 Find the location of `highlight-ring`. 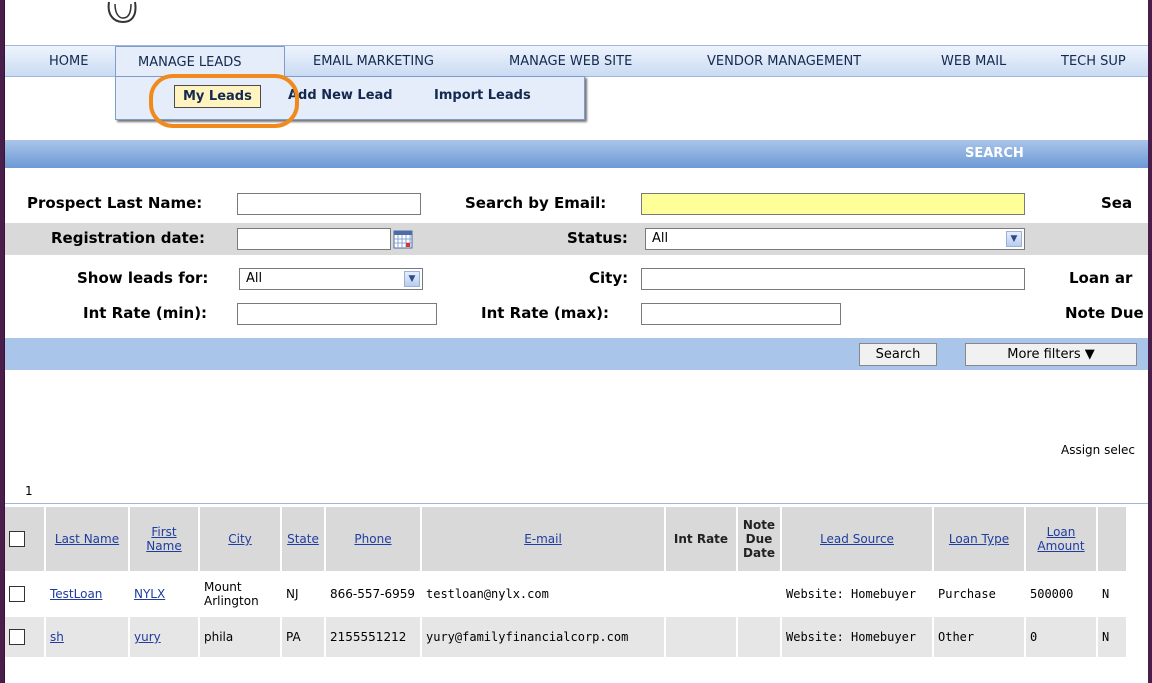

highlight-ring is located at coordinates (224, 101).